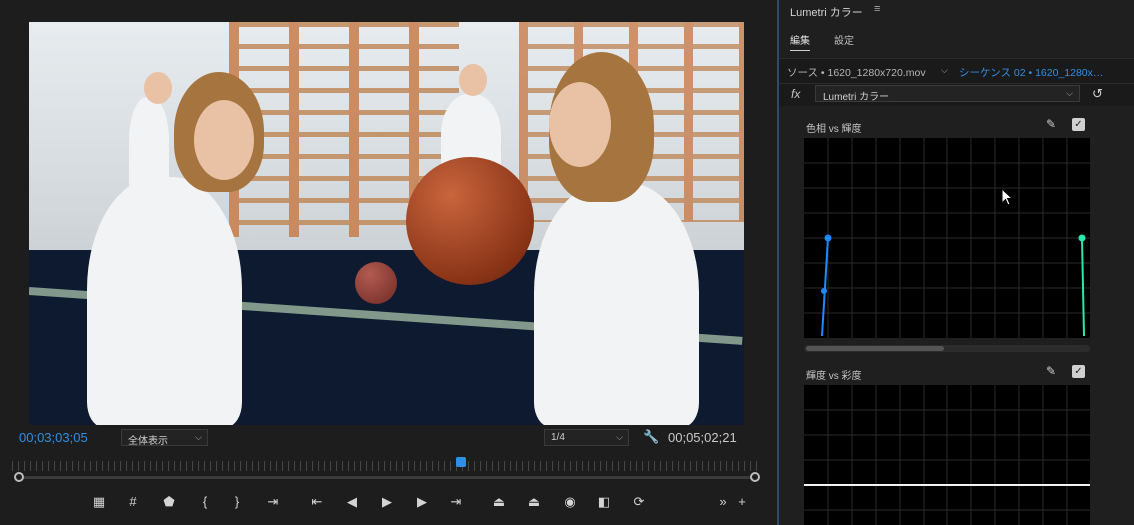  Describe the element at coordinates (875, 348) in the screenshot. I see `hue-graph-scroll-thumb` at that location.